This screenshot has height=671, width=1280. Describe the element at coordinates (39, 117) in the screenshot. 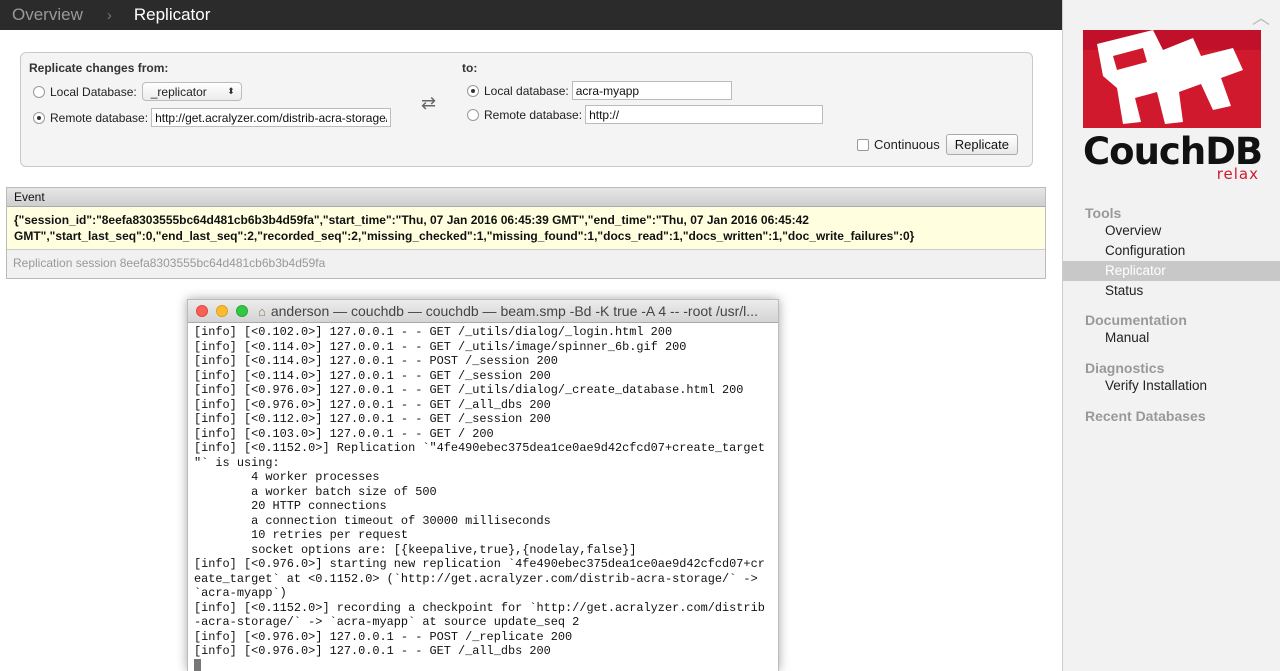

I see `from-remote-radio` at that location.